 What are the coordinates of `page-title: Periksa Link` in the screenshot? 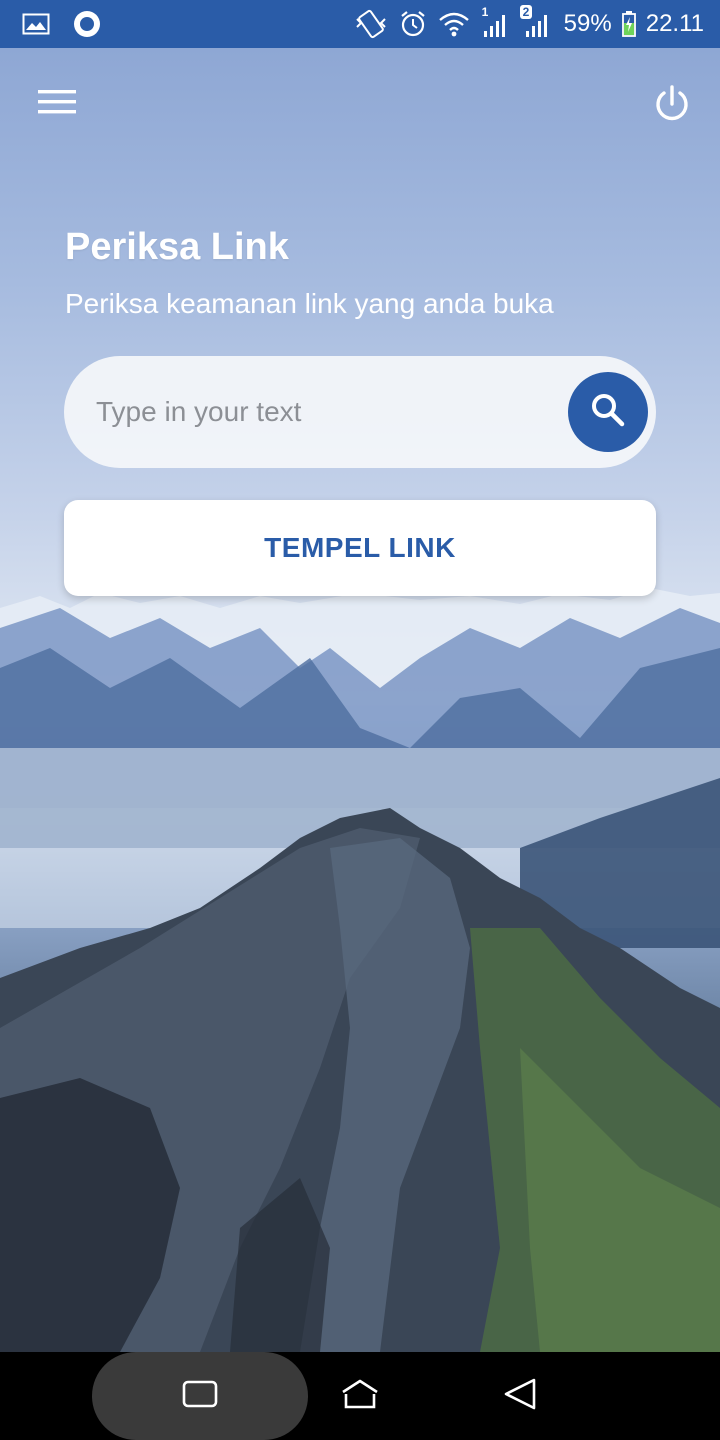 It's located at (177, 247).